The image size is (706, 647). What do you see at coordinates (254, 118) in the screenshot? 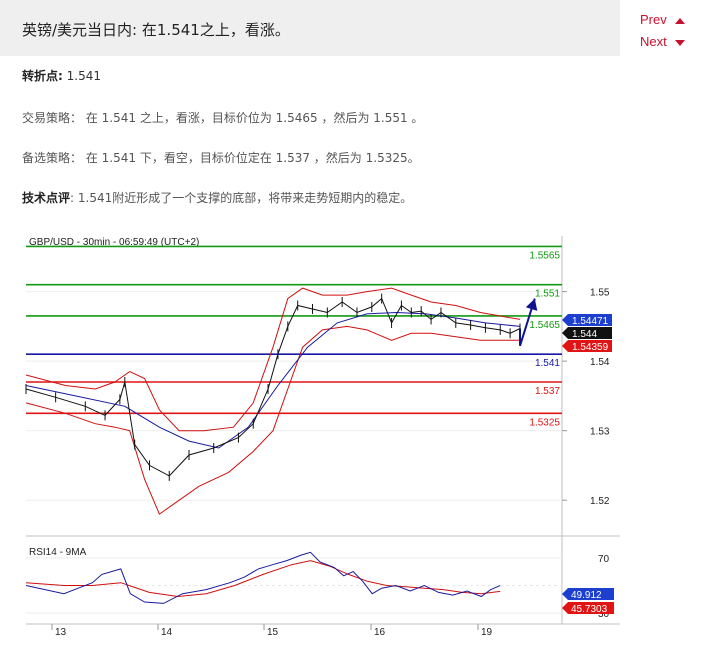
I see `strategy-text: 在 1.541 之上，看涨，目标价位为 1.5465 ，然后为 1.551 。` at bounding box center [254, 118].